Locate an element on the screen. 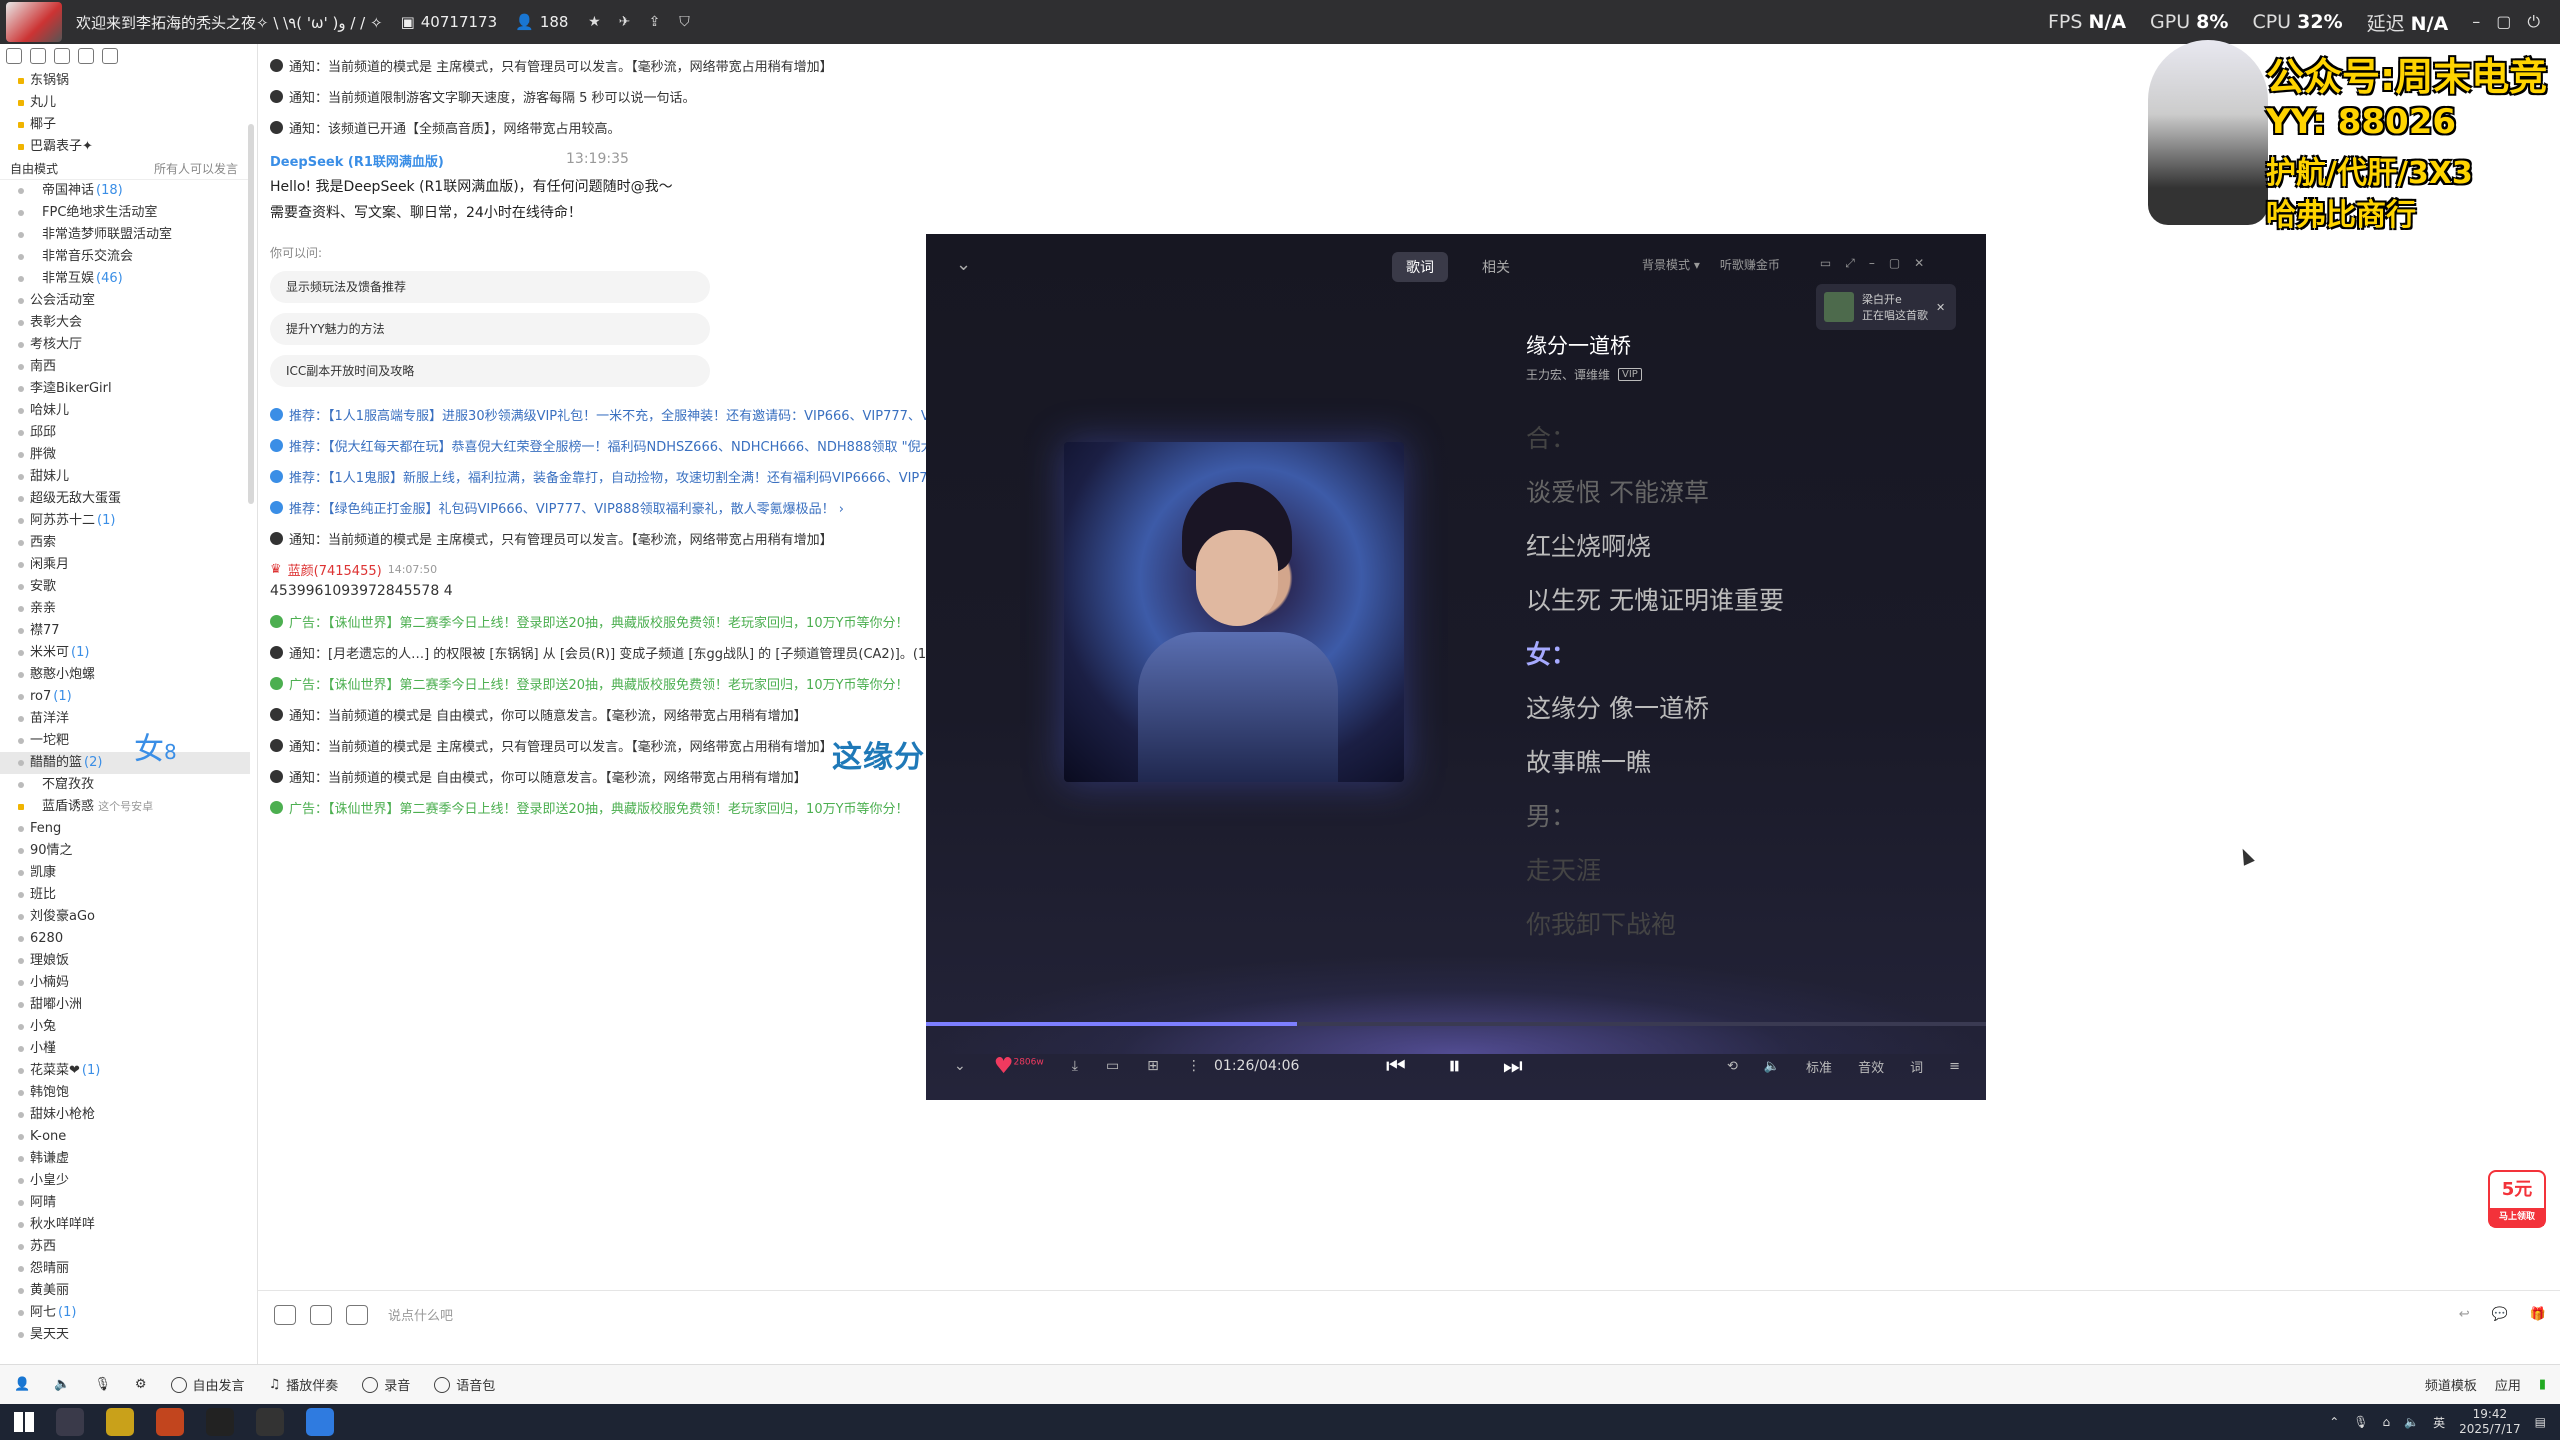  lyric-button: 词 is located at coordinates (1916, 1066).